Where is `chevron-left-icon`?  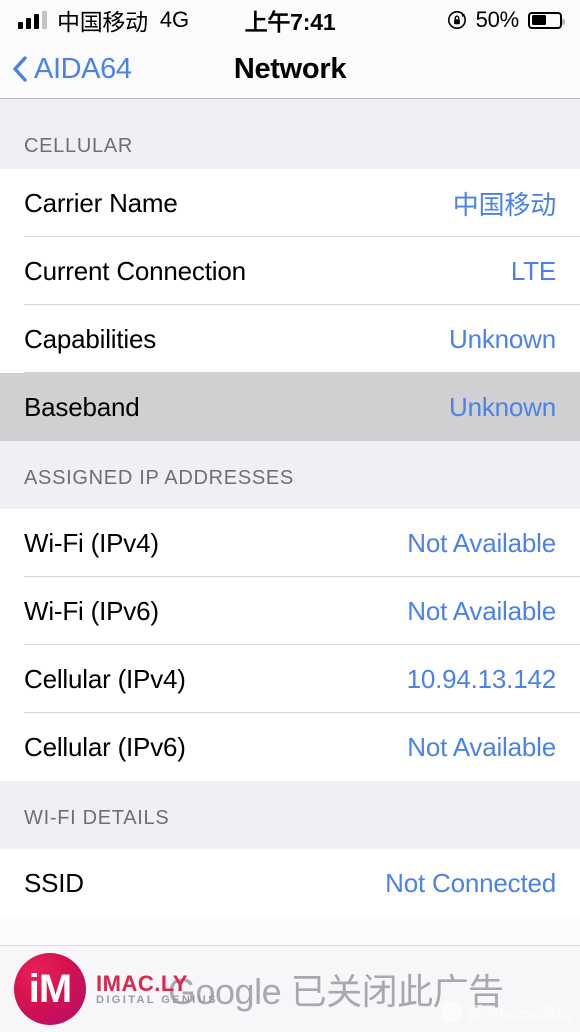
chevron-left-icon is located at coordinates (20, 69).